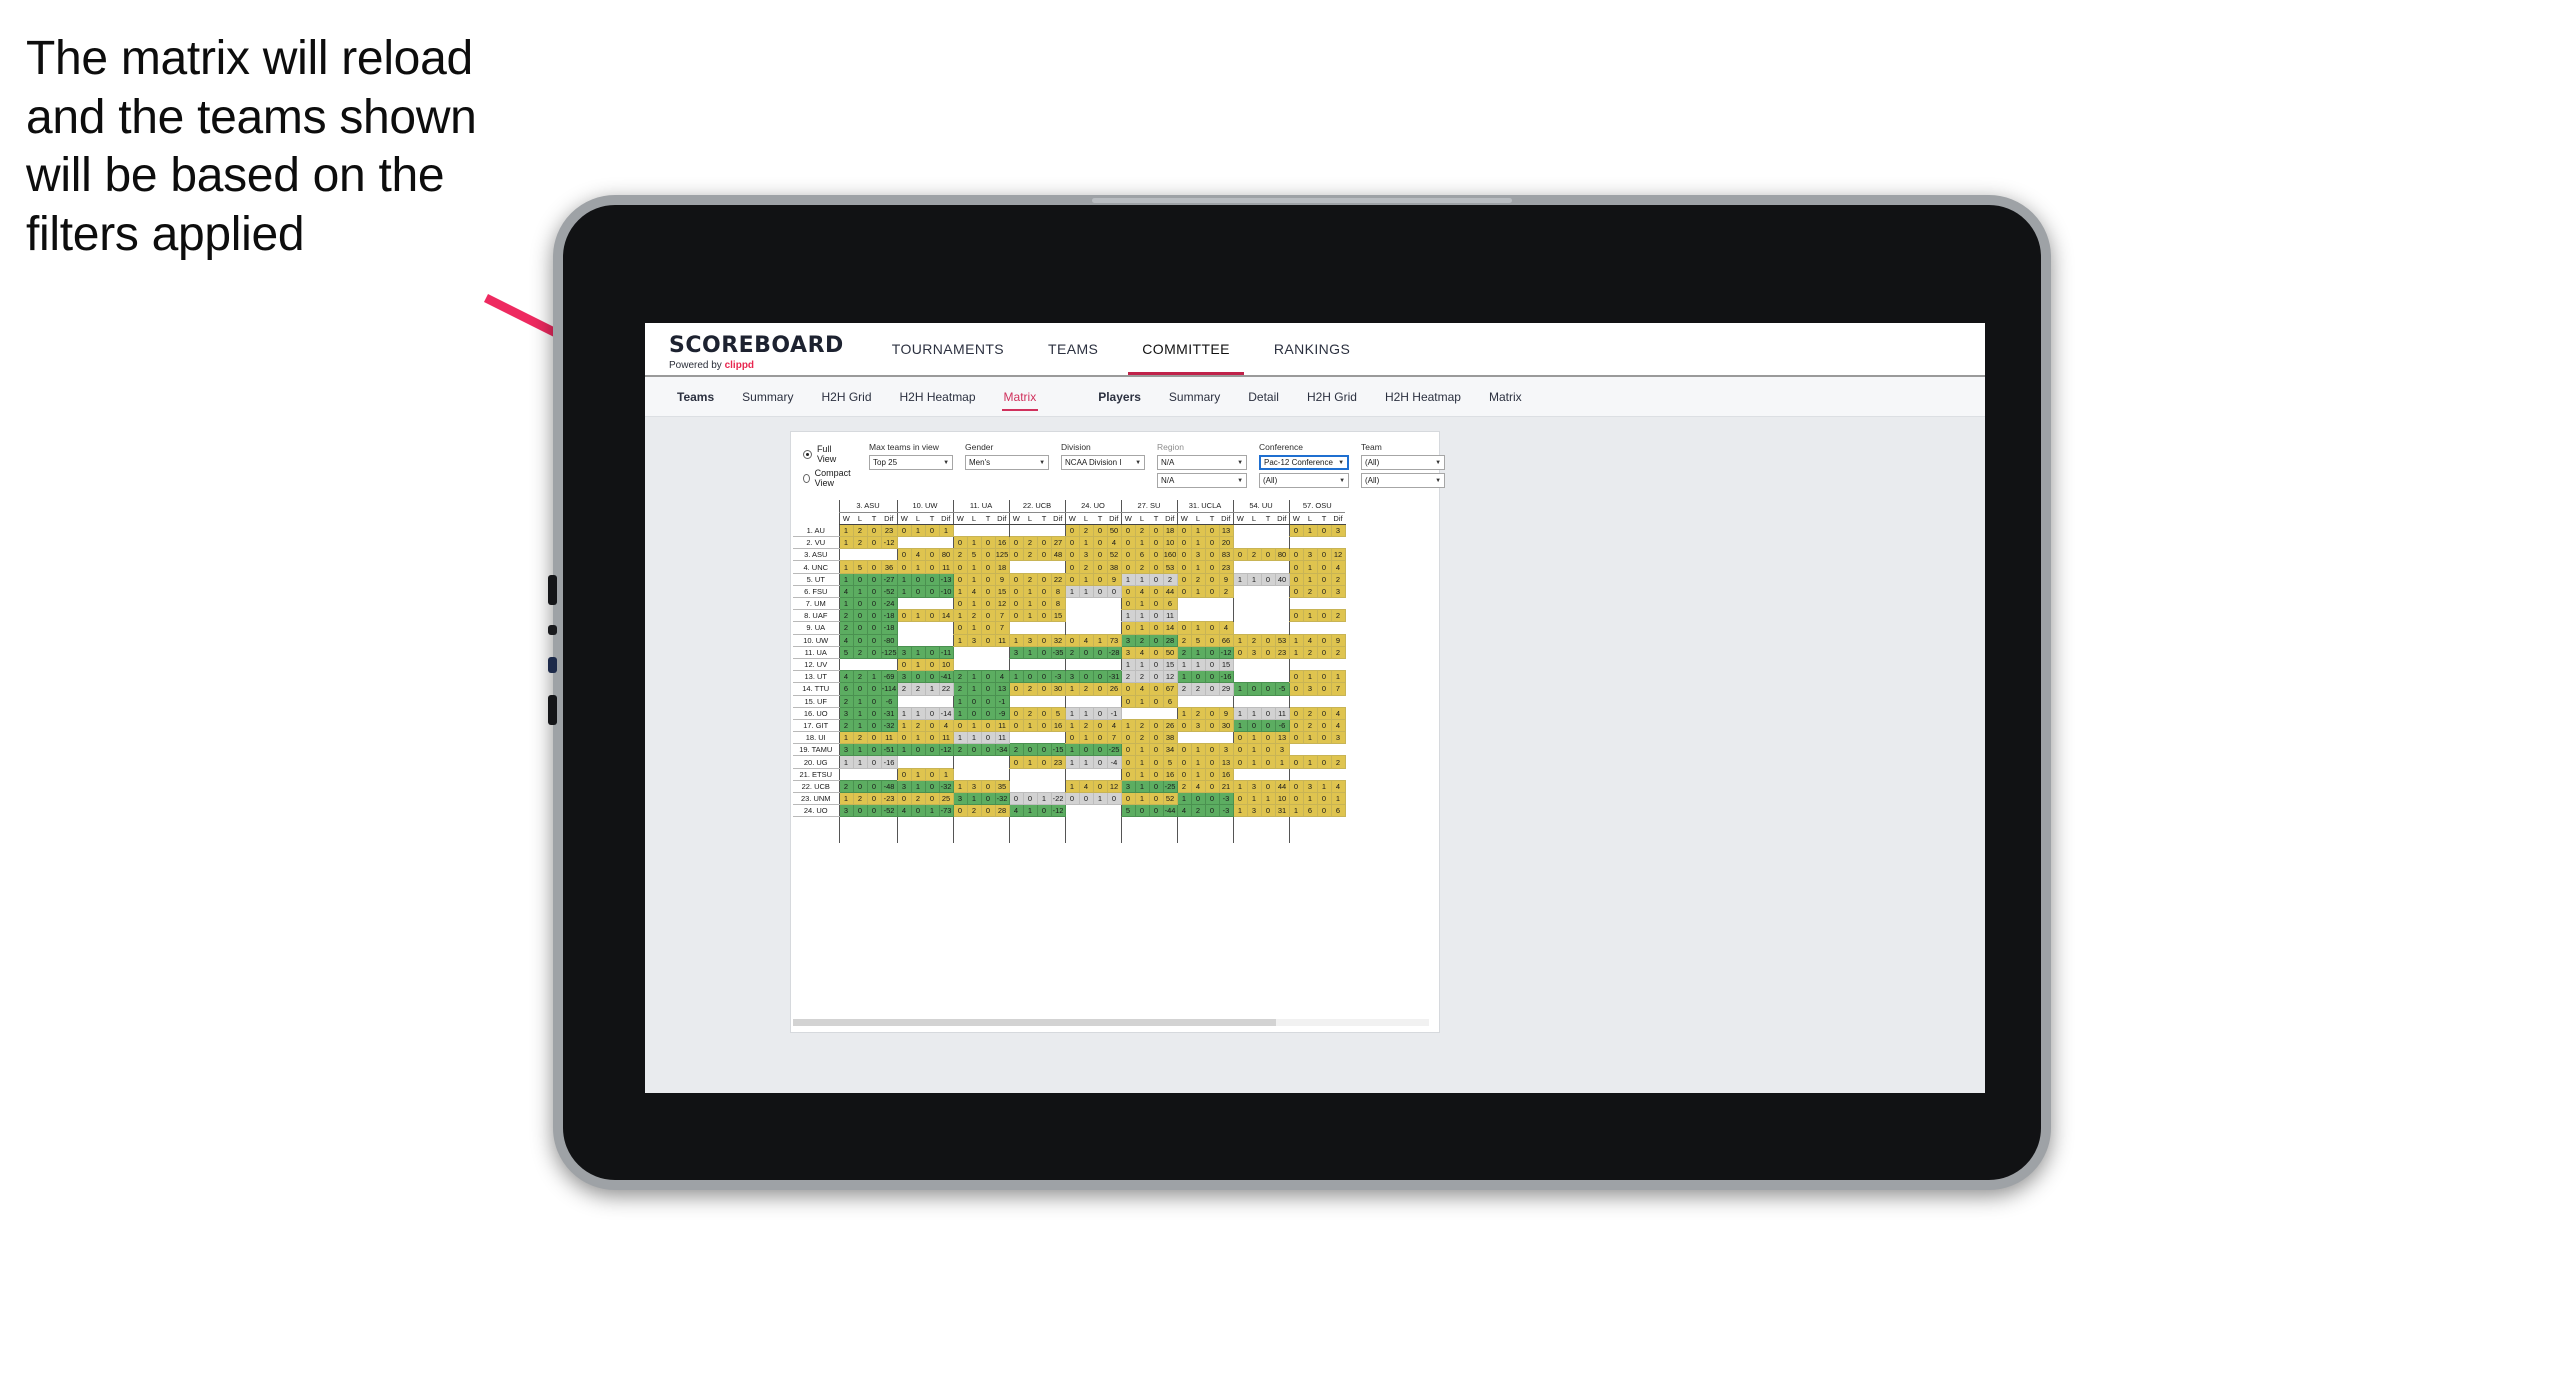 The height and width of the screenshot is (1382, 2568). Describe the element at coordinates (1058, 555) in the screenshot. I see `matrix-cell: 48` at that location.